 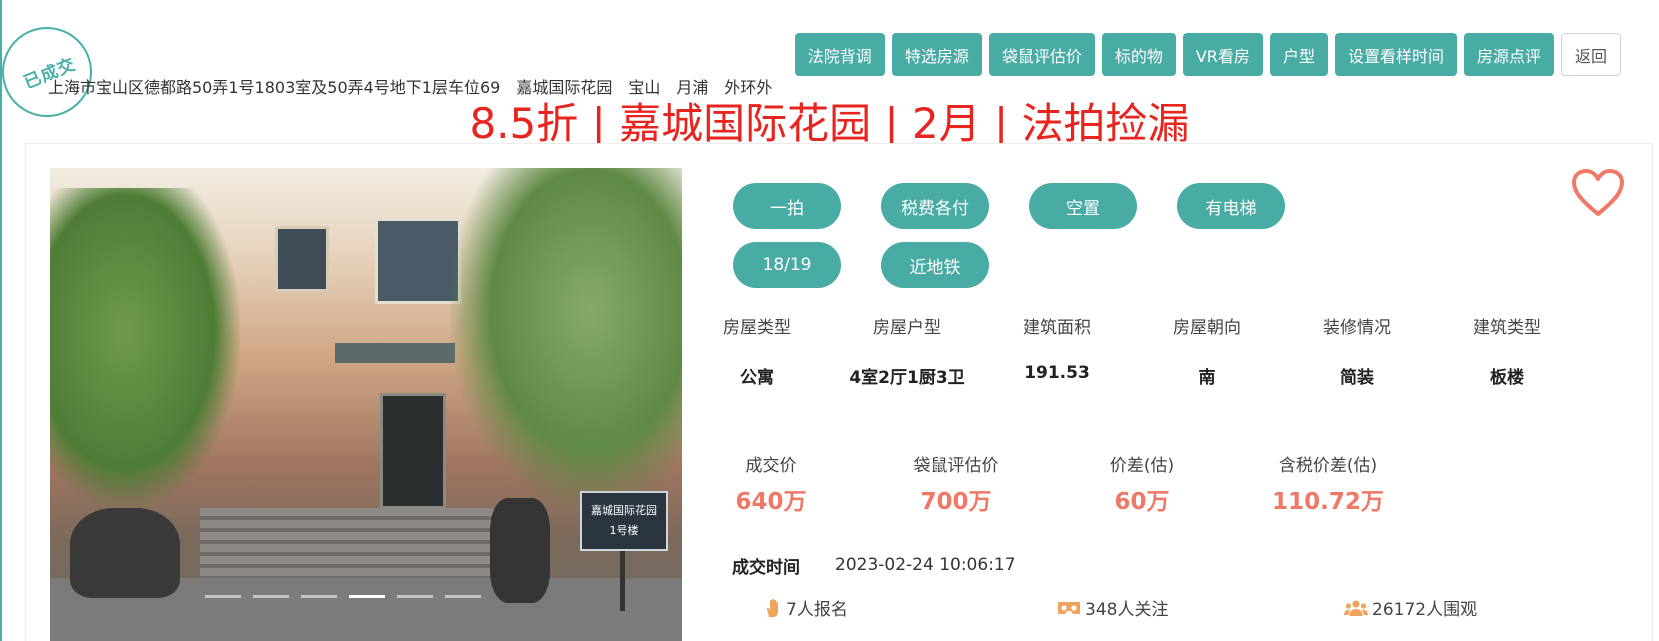 I want to click on tag-near-metro: 近地铁, so click(x=935, y=265).